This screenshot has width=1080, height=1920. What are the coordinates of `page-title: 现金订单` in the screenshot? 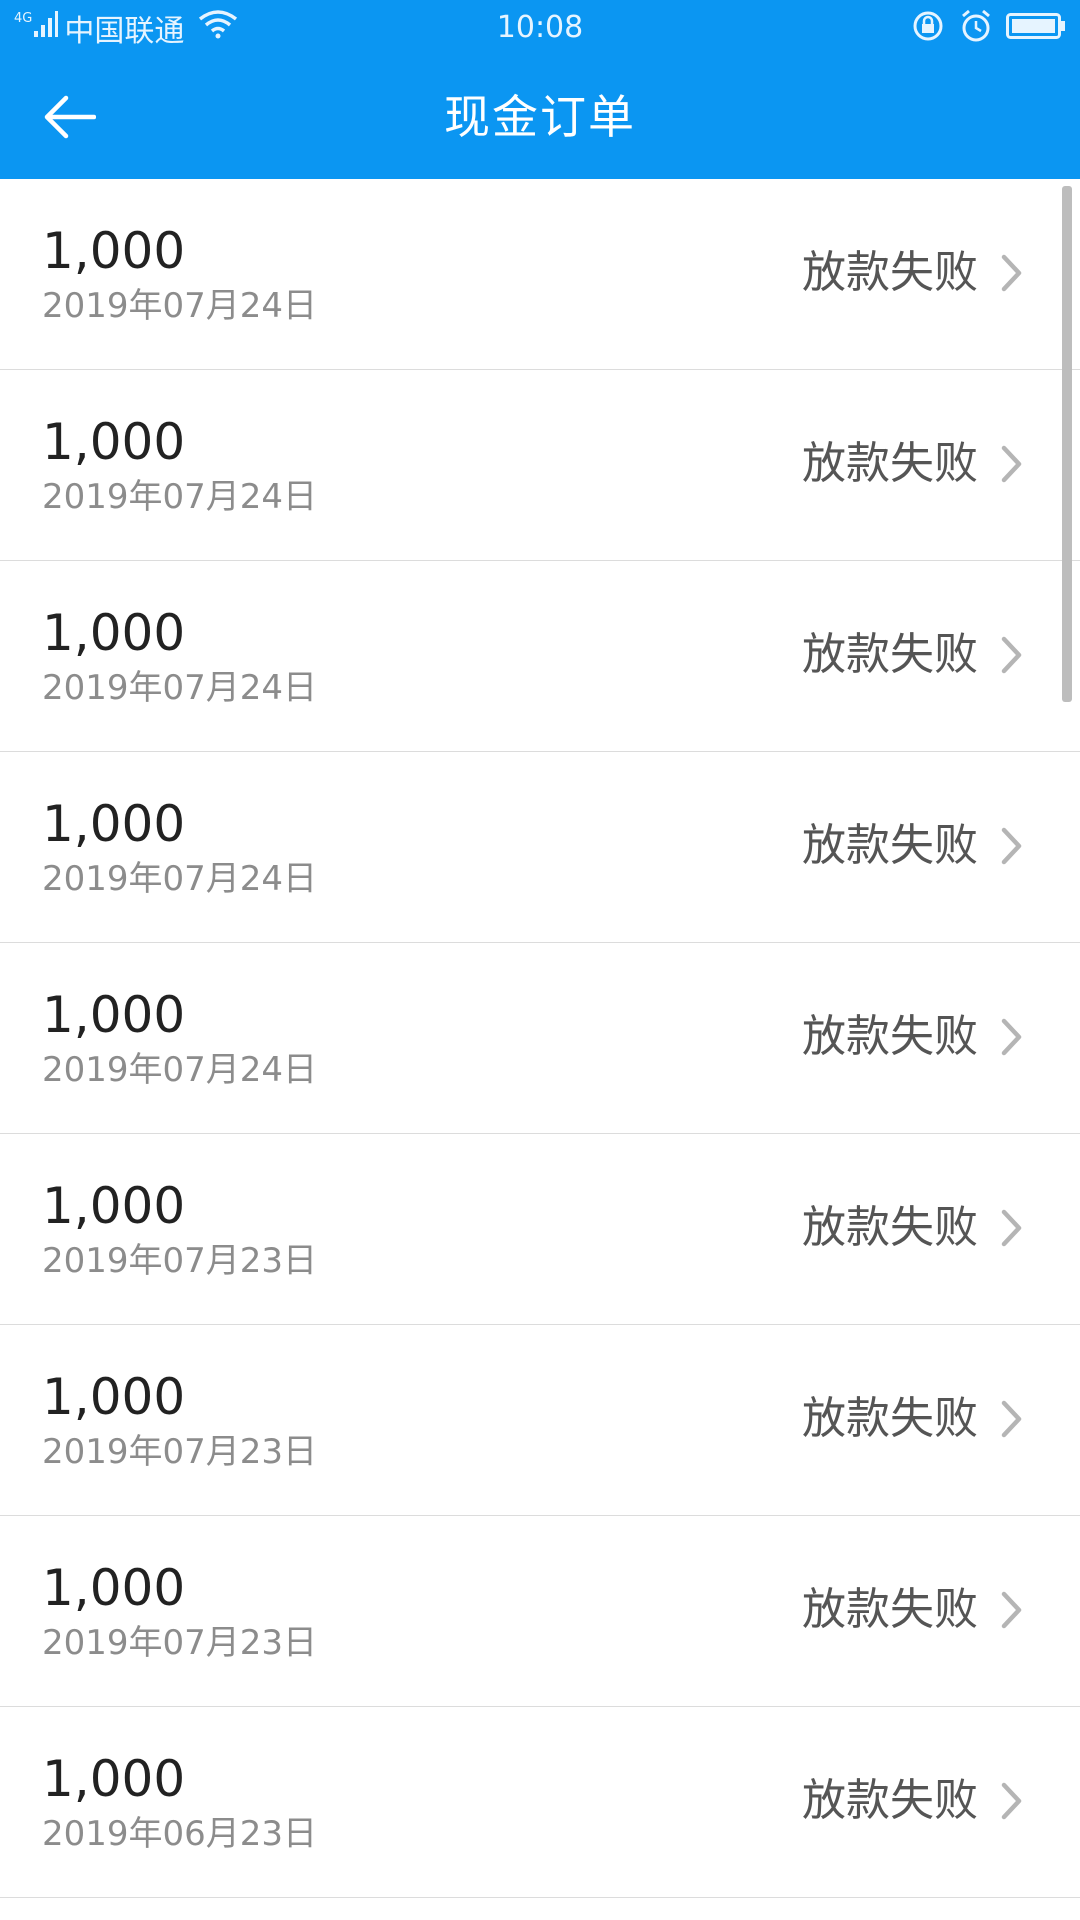 It's located at (540, 117).